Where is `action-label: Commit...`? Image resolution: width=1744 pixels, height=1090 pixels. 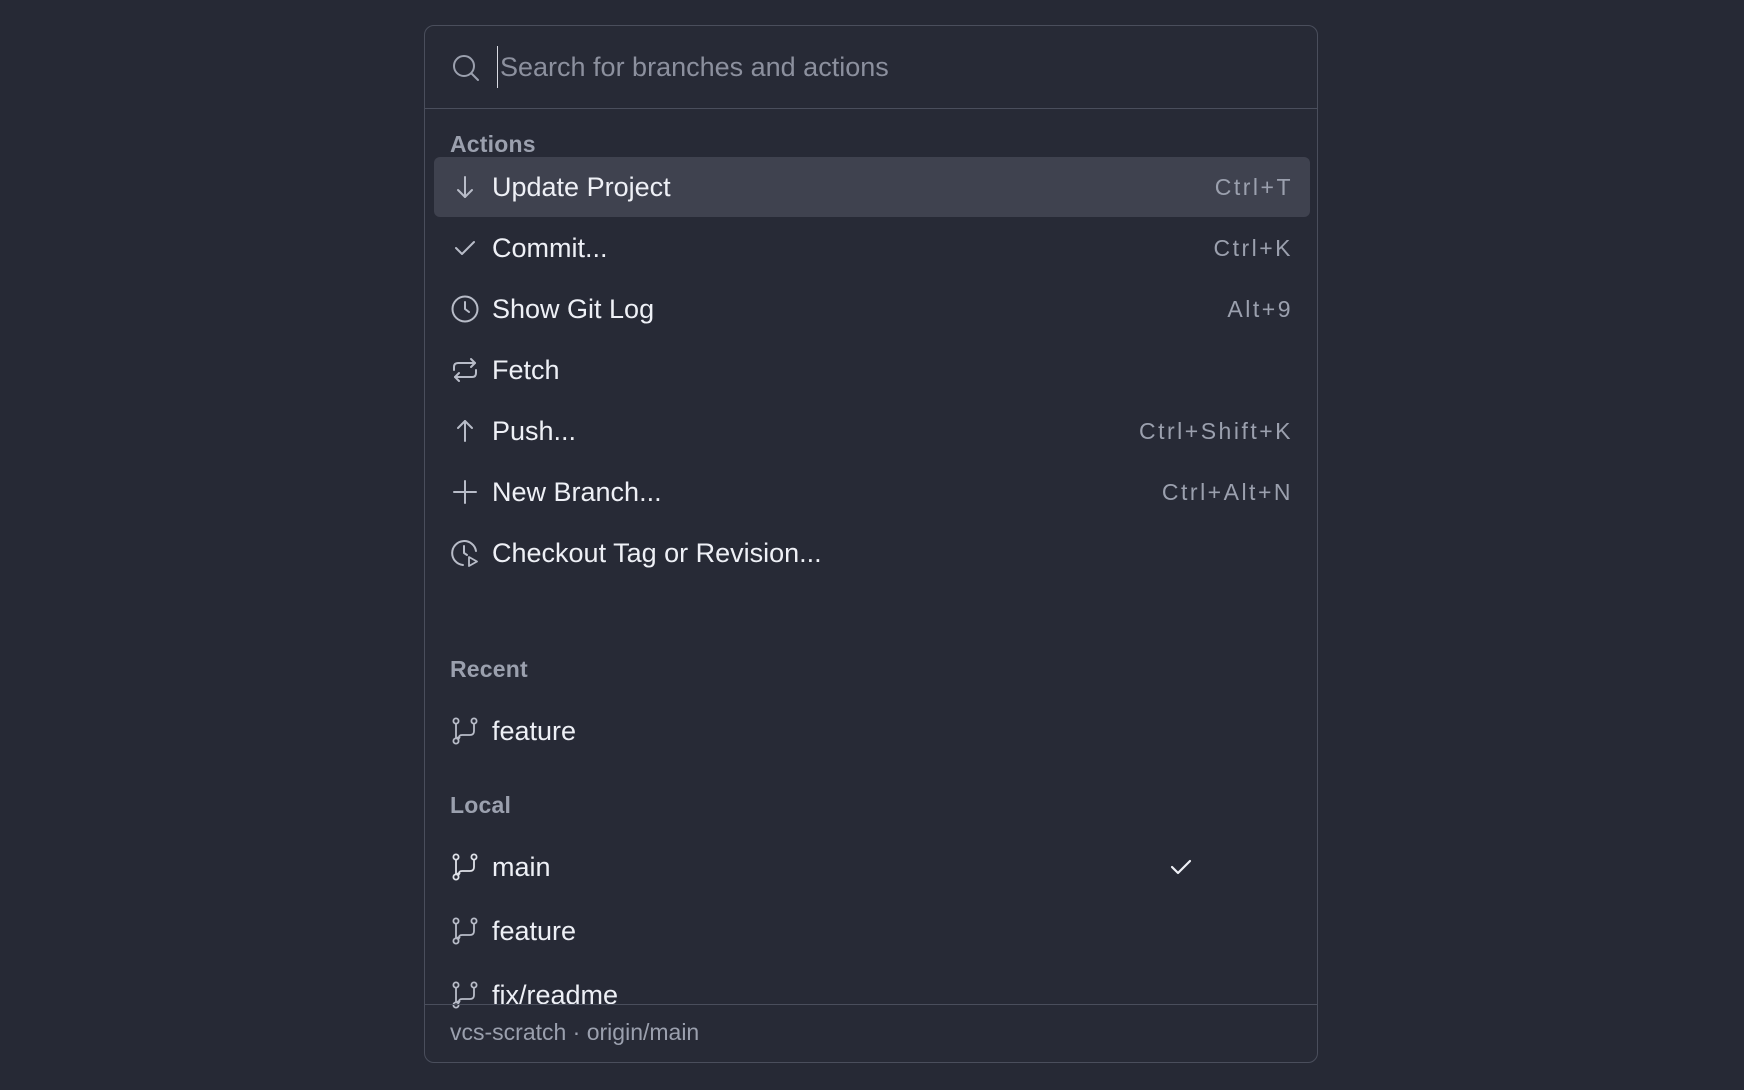 action-label: Commit... is located at coordinates (550, 248).